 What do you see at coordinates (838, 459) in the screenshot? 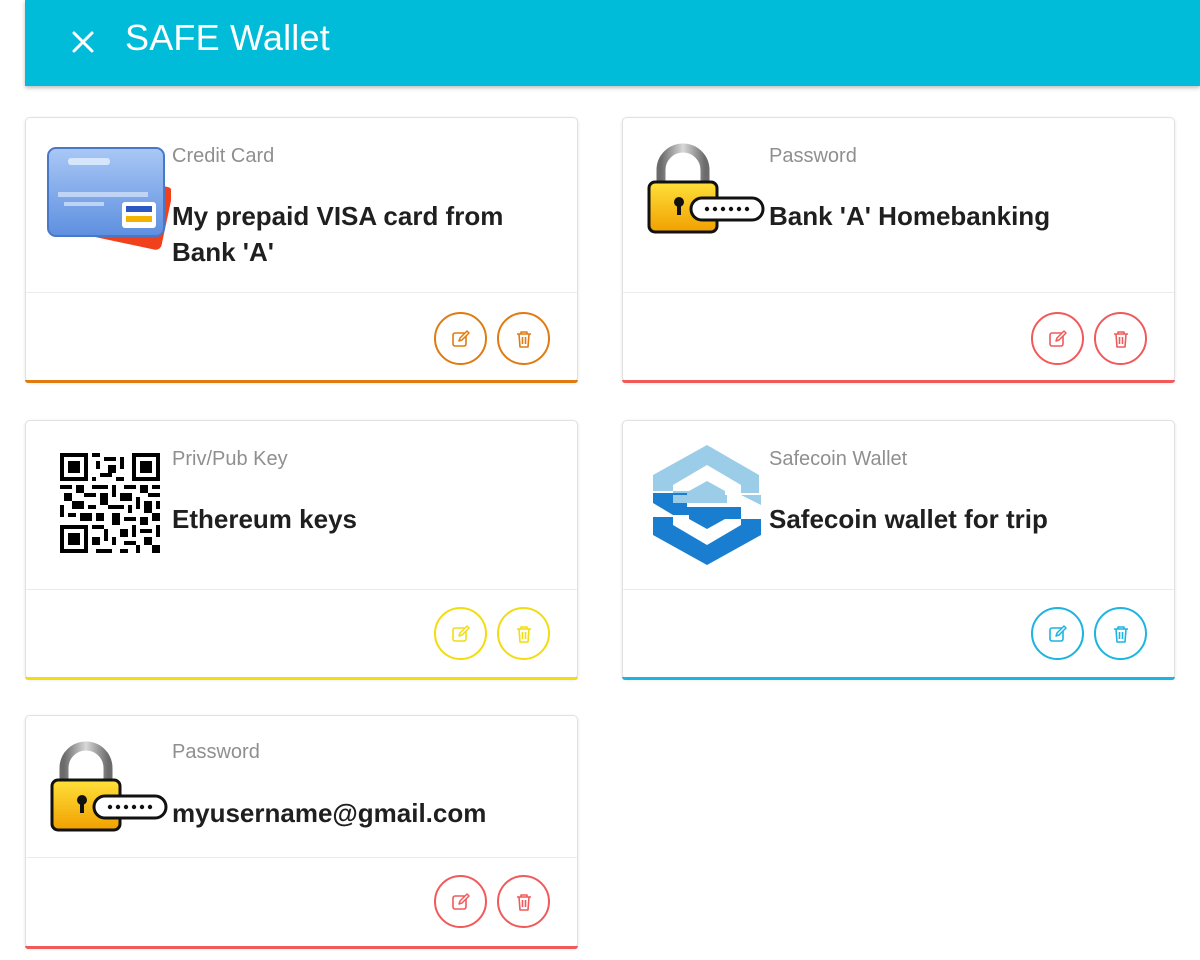
I see `card-type-label: Safecoin Wallet` at bounding box center [838, 459].